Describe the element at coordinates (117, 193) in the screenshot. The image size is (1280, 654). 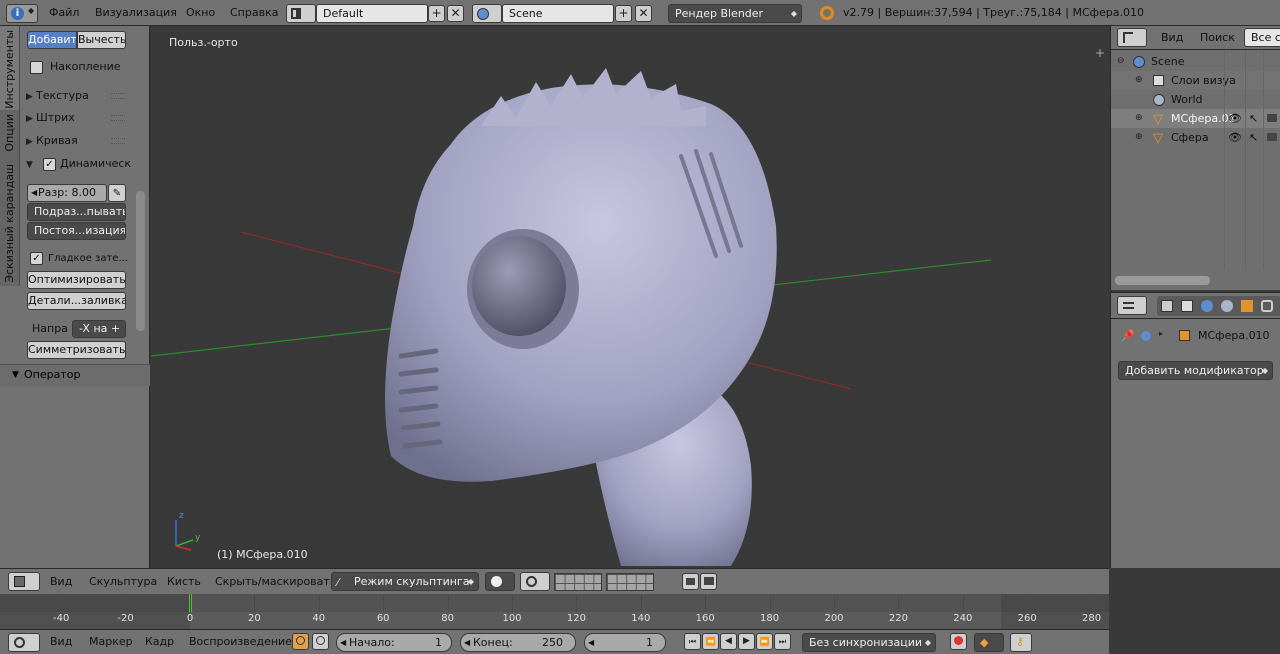
I see `eyedropper-button: ✎` at that location.